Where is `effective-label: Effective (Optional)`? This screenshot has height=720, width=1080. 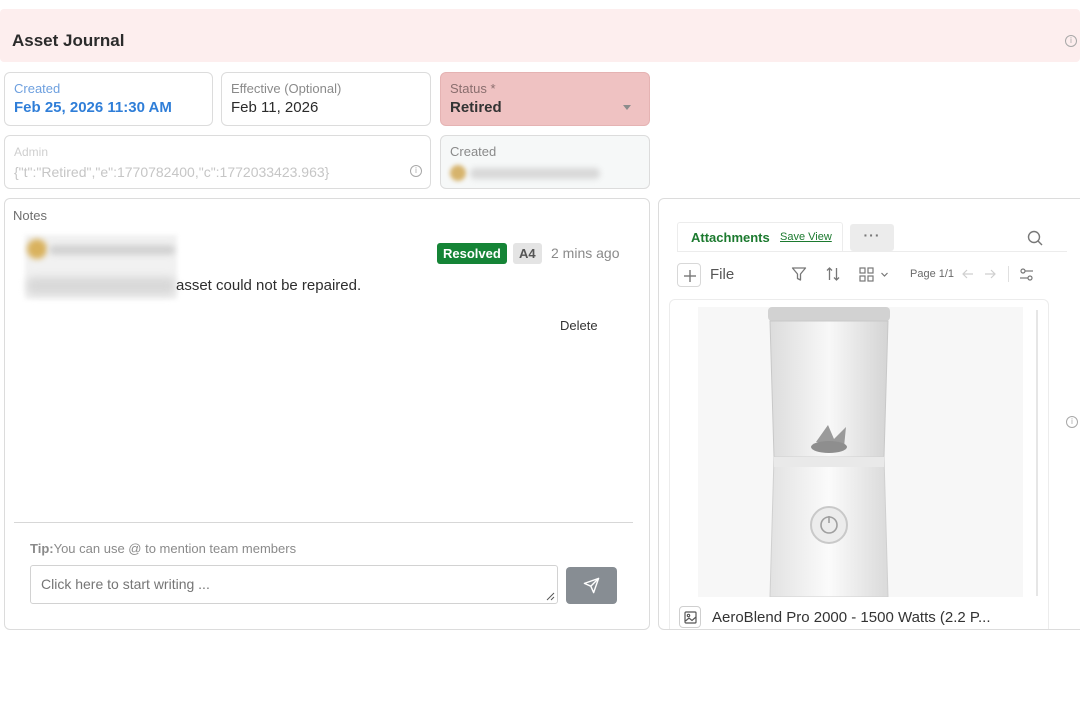 effective-label: Effective (Optional) is located at coordinates (286, 88).